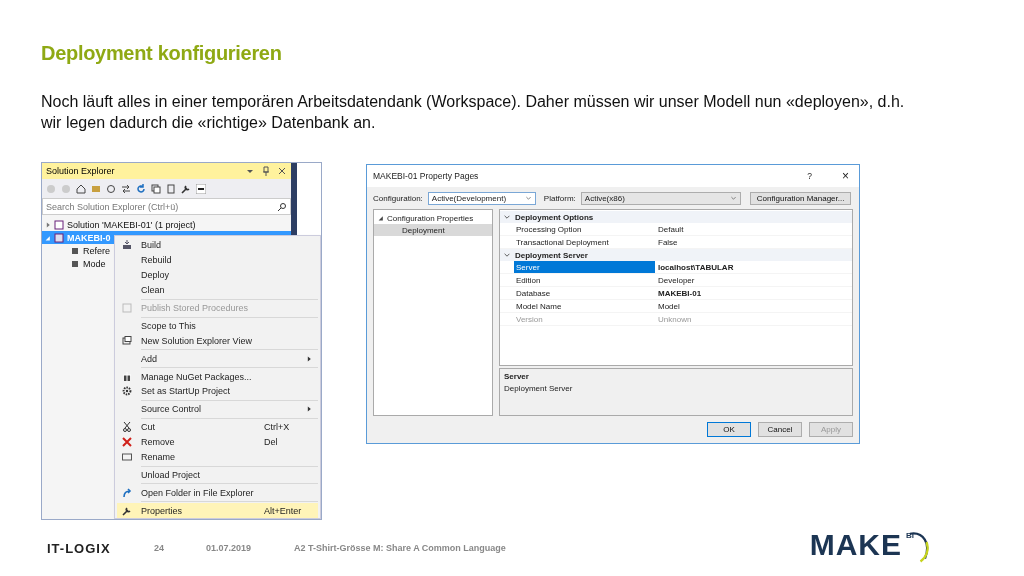 The width and height of the screenshot is (1024, 576). I want to click on slide-title: Deployment konfigurieren, so click(162, 53).